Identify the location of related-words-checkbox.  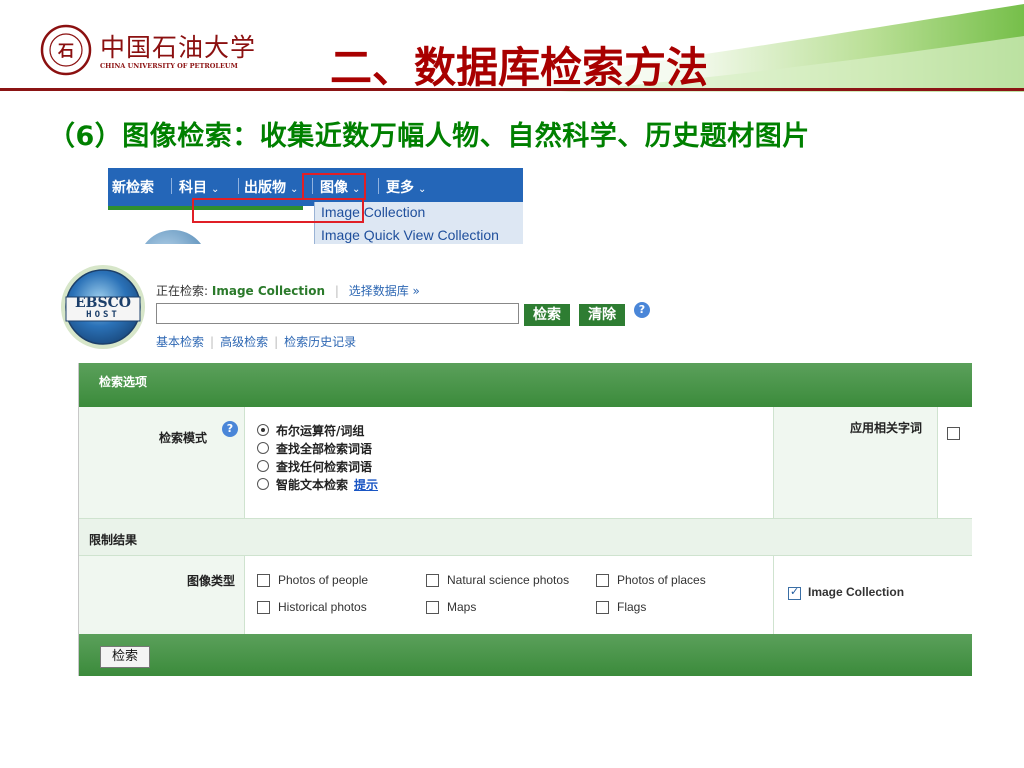
(953, 433).